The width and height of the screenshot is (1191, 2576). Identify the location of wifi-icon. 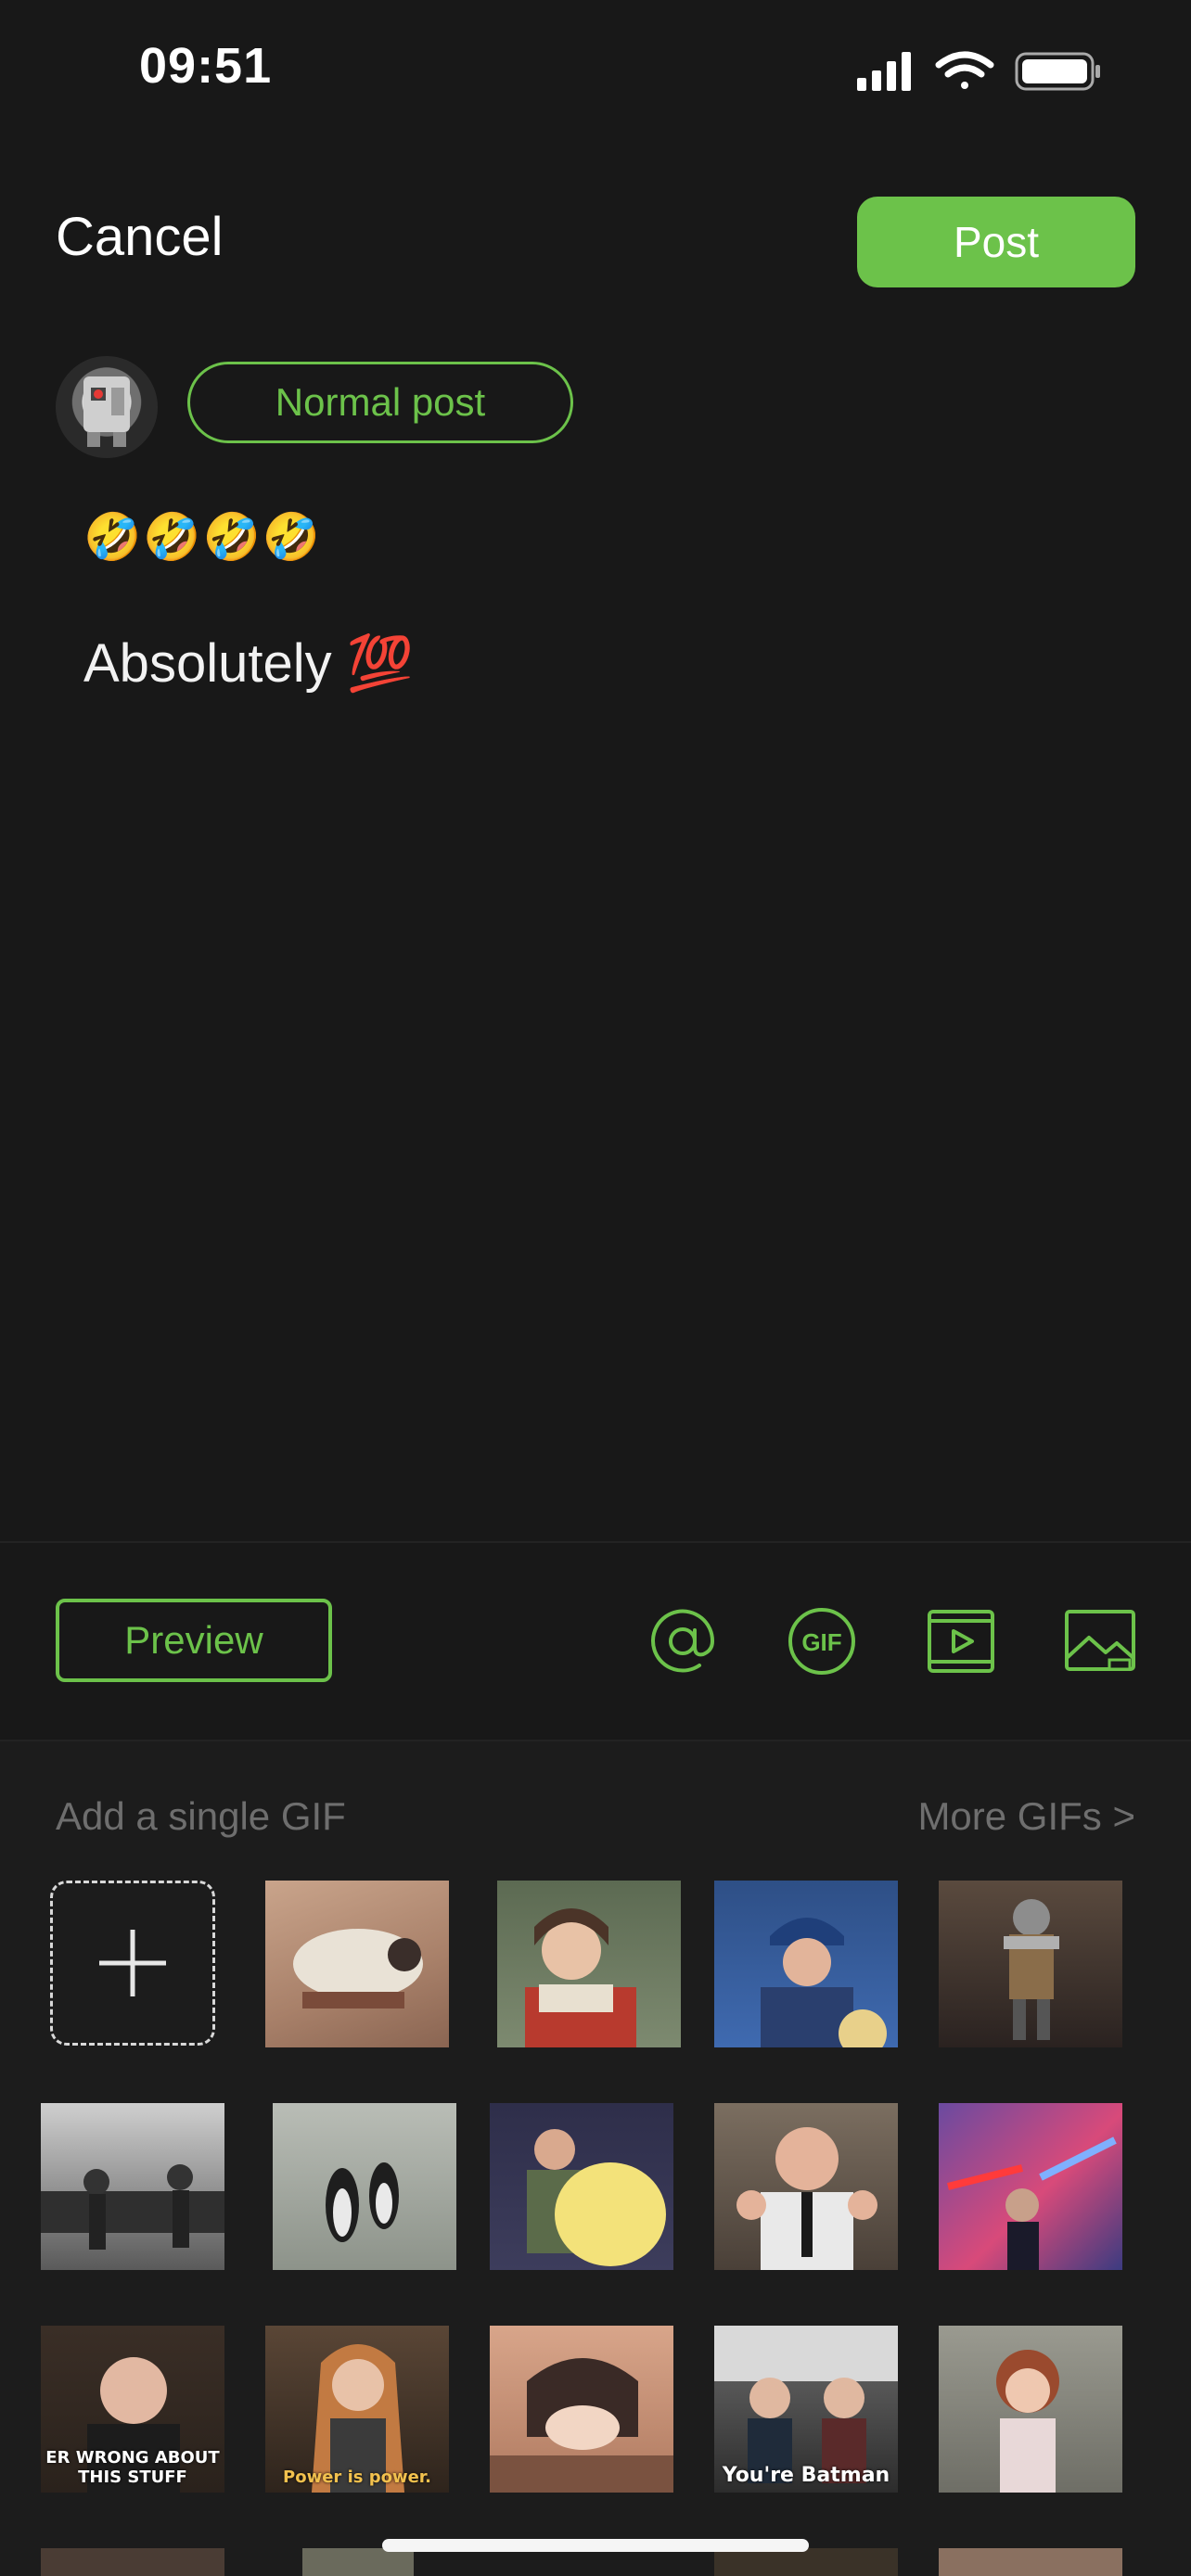
(964, 70).